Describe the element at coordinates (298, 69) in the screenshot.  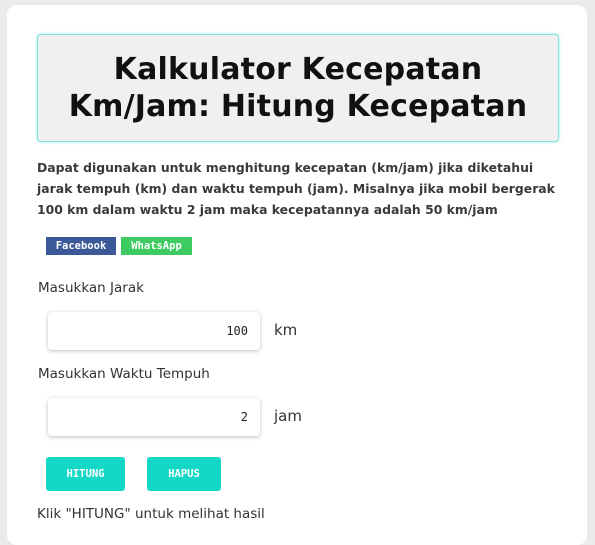
I see `page-title-line1: Kalkulator Kecepatan` at that location.